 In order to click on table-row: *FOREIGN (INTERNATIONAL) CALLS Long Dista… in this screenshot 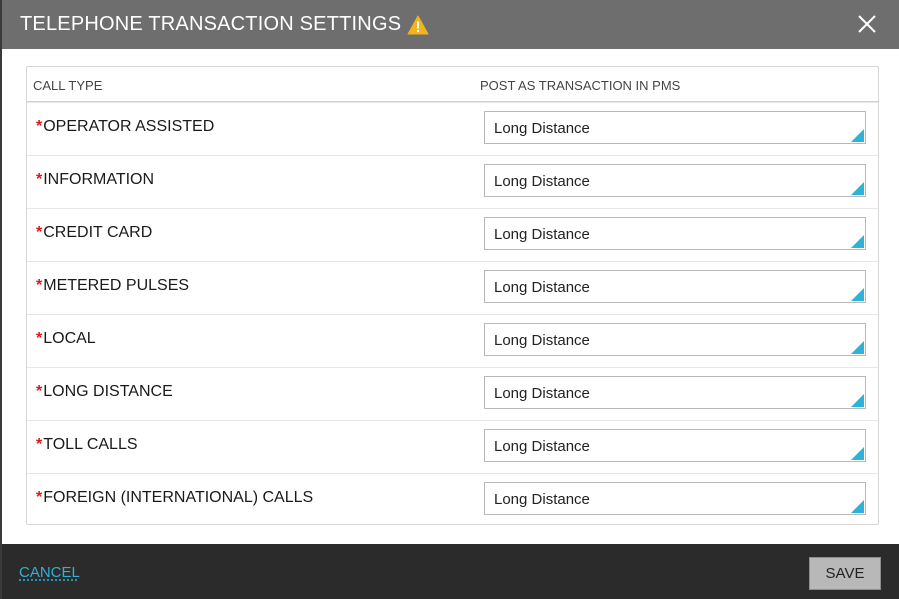, I will do `click(452, 500)`.